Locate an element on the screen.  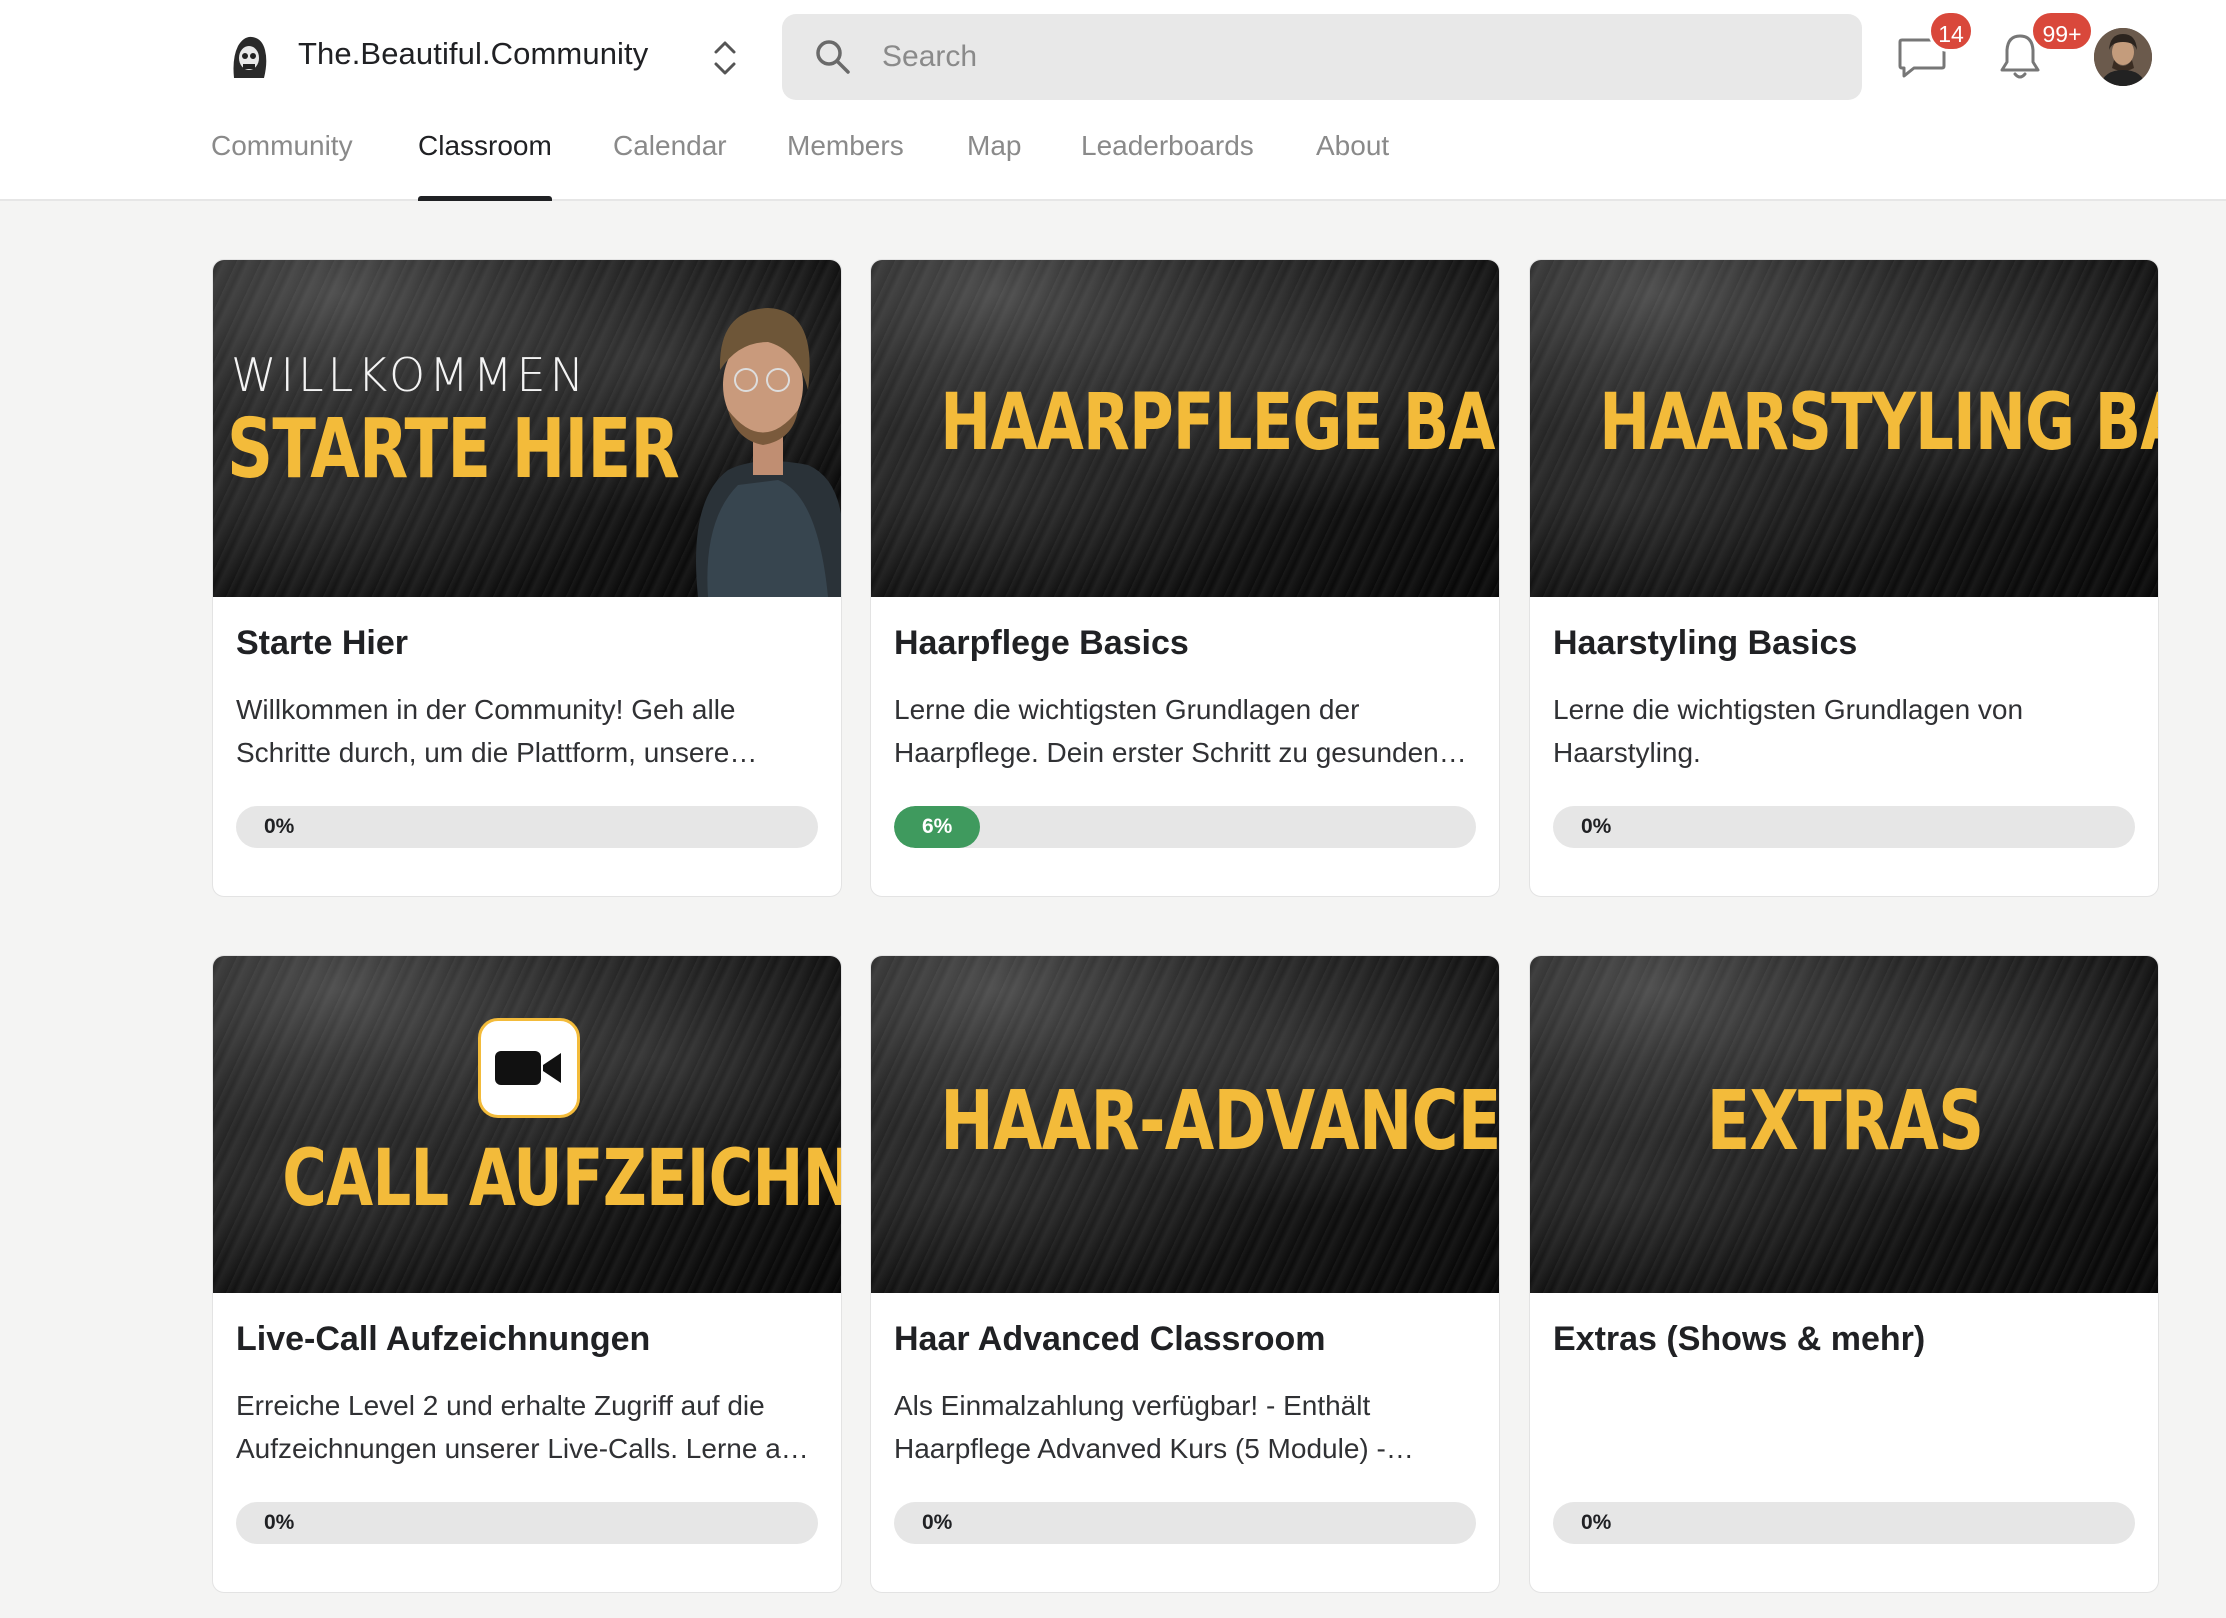
cover-title: EXTRAS is located at coordinates (1845, 1121).